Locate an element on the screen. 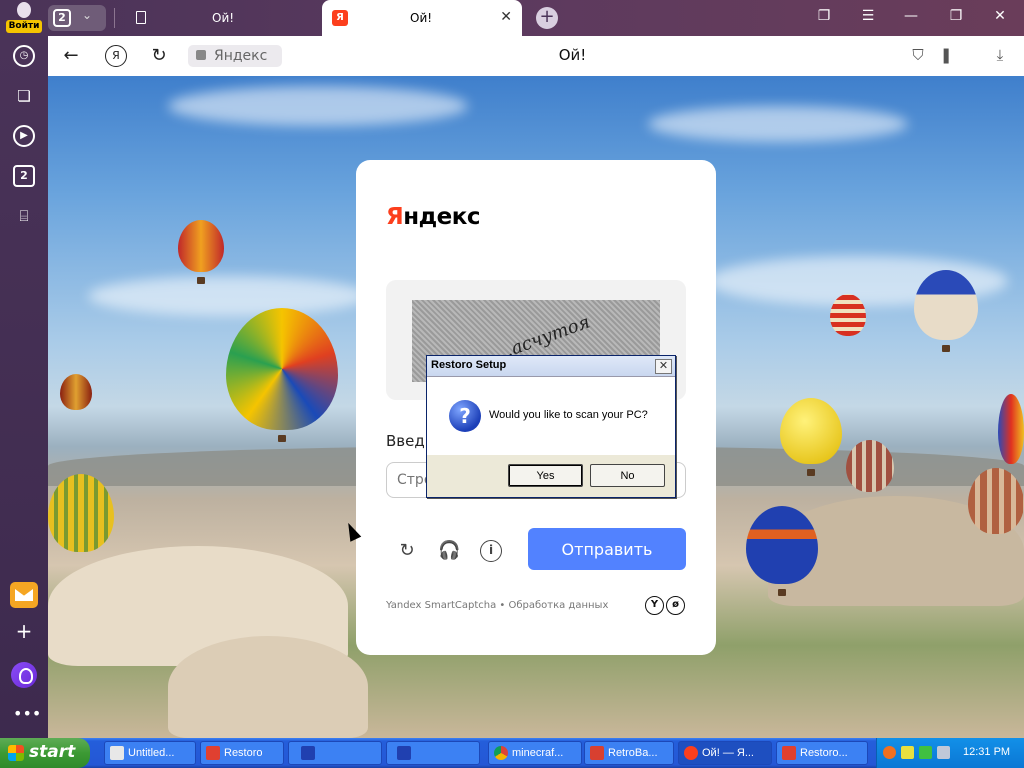  bookmarks-icon: ❏ is located at coordinates (24, 96).